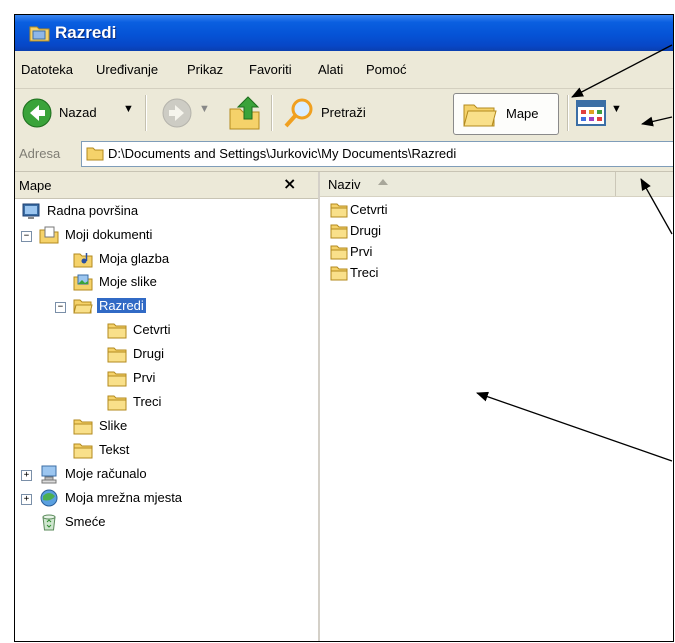 Image resolution: width=675 pixels, height=643 pixels. I want to click on tree-item-label: Smeće, so click(85, 521).